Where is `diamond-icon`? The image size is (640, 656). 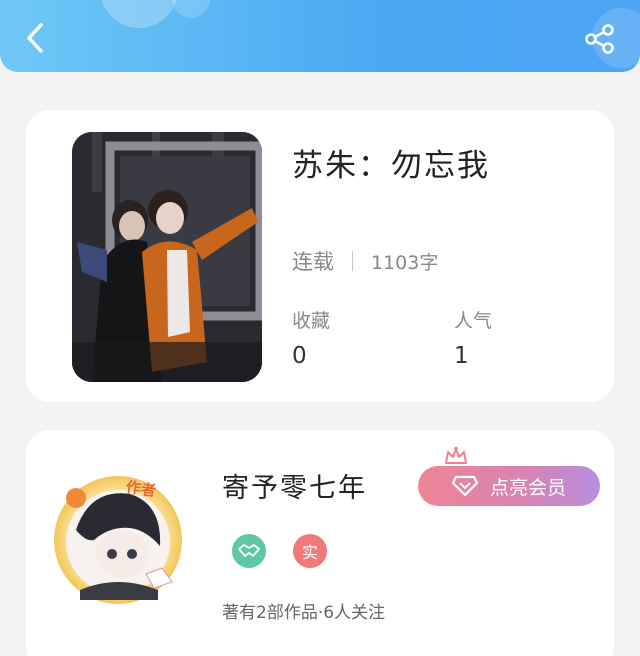
diamond-icon is located at coordinates (464, 486).